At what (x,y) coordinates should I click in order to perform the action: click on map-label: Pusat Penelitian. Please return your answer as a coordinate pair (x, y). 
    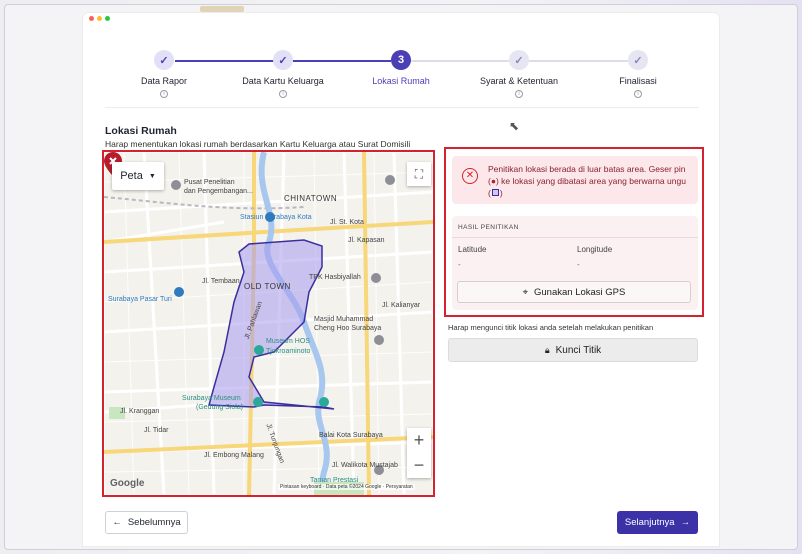
    Looking at the image, I should click on (209, 182).